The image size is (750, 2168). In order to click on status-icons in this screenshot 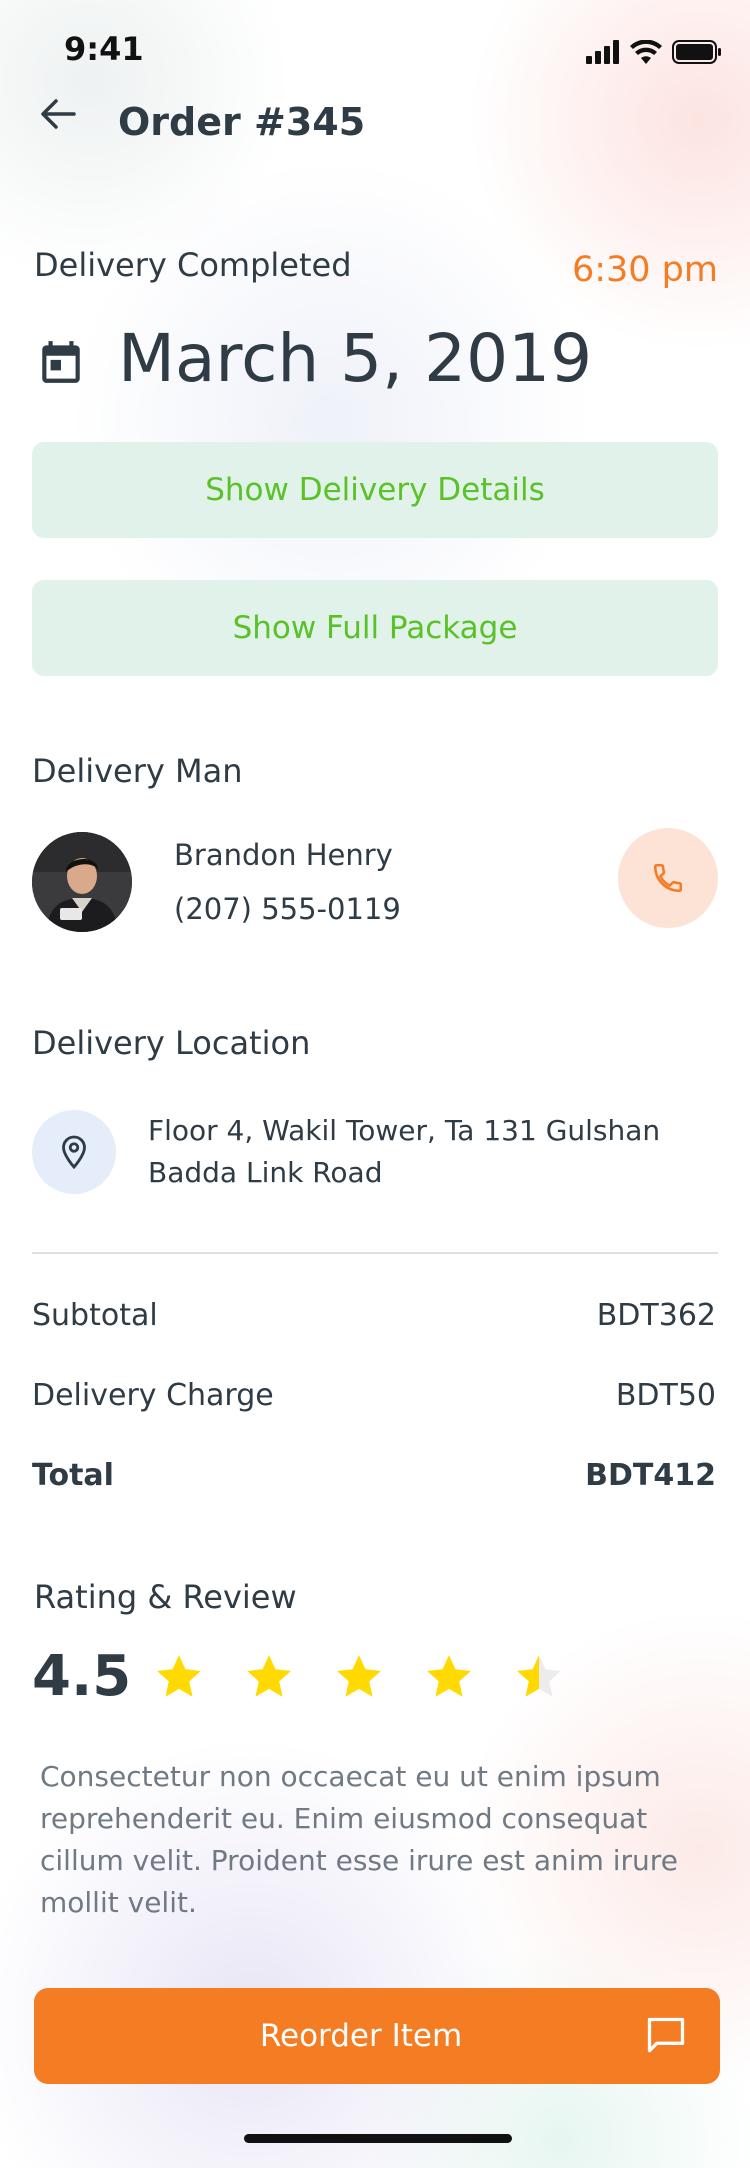, I will do `click(654, 52)`.